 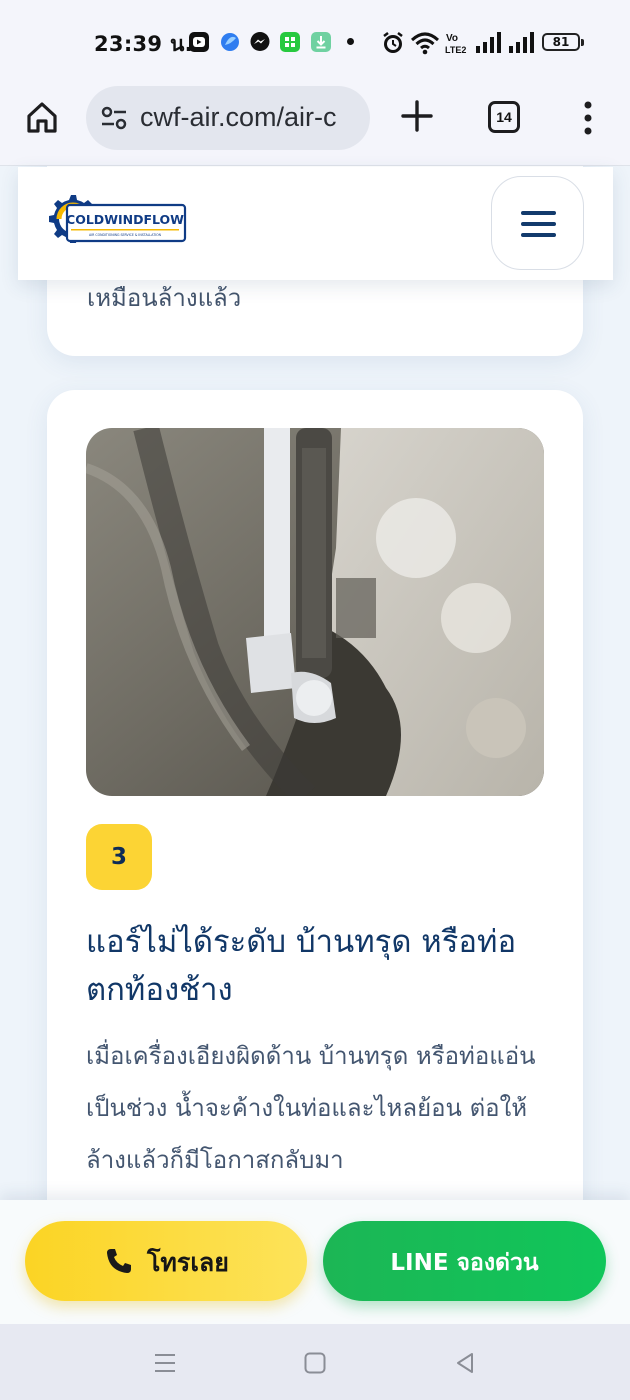 What do you see at coordinates (119, 857) in the screenshot?
I see `step-number-badge: 3` at bounding box center [119, 857].